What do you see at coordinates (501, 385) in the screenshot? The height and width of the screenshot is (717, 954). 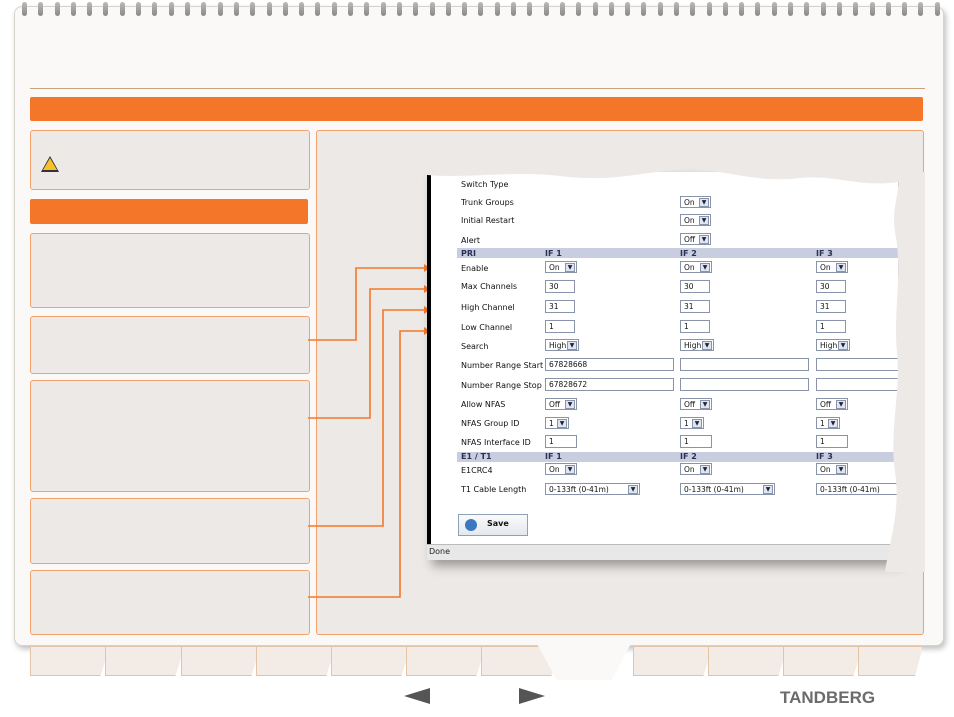 I see `label-number-range-stop: Number Range Stop` at bounding box center [501, 385].